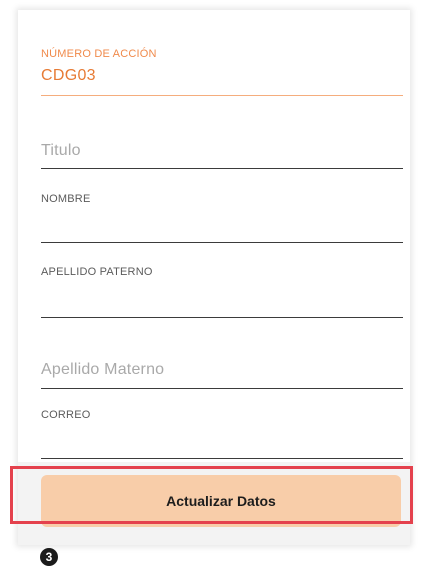  I want to click on step-number-badge: 3, so click(49, 557).